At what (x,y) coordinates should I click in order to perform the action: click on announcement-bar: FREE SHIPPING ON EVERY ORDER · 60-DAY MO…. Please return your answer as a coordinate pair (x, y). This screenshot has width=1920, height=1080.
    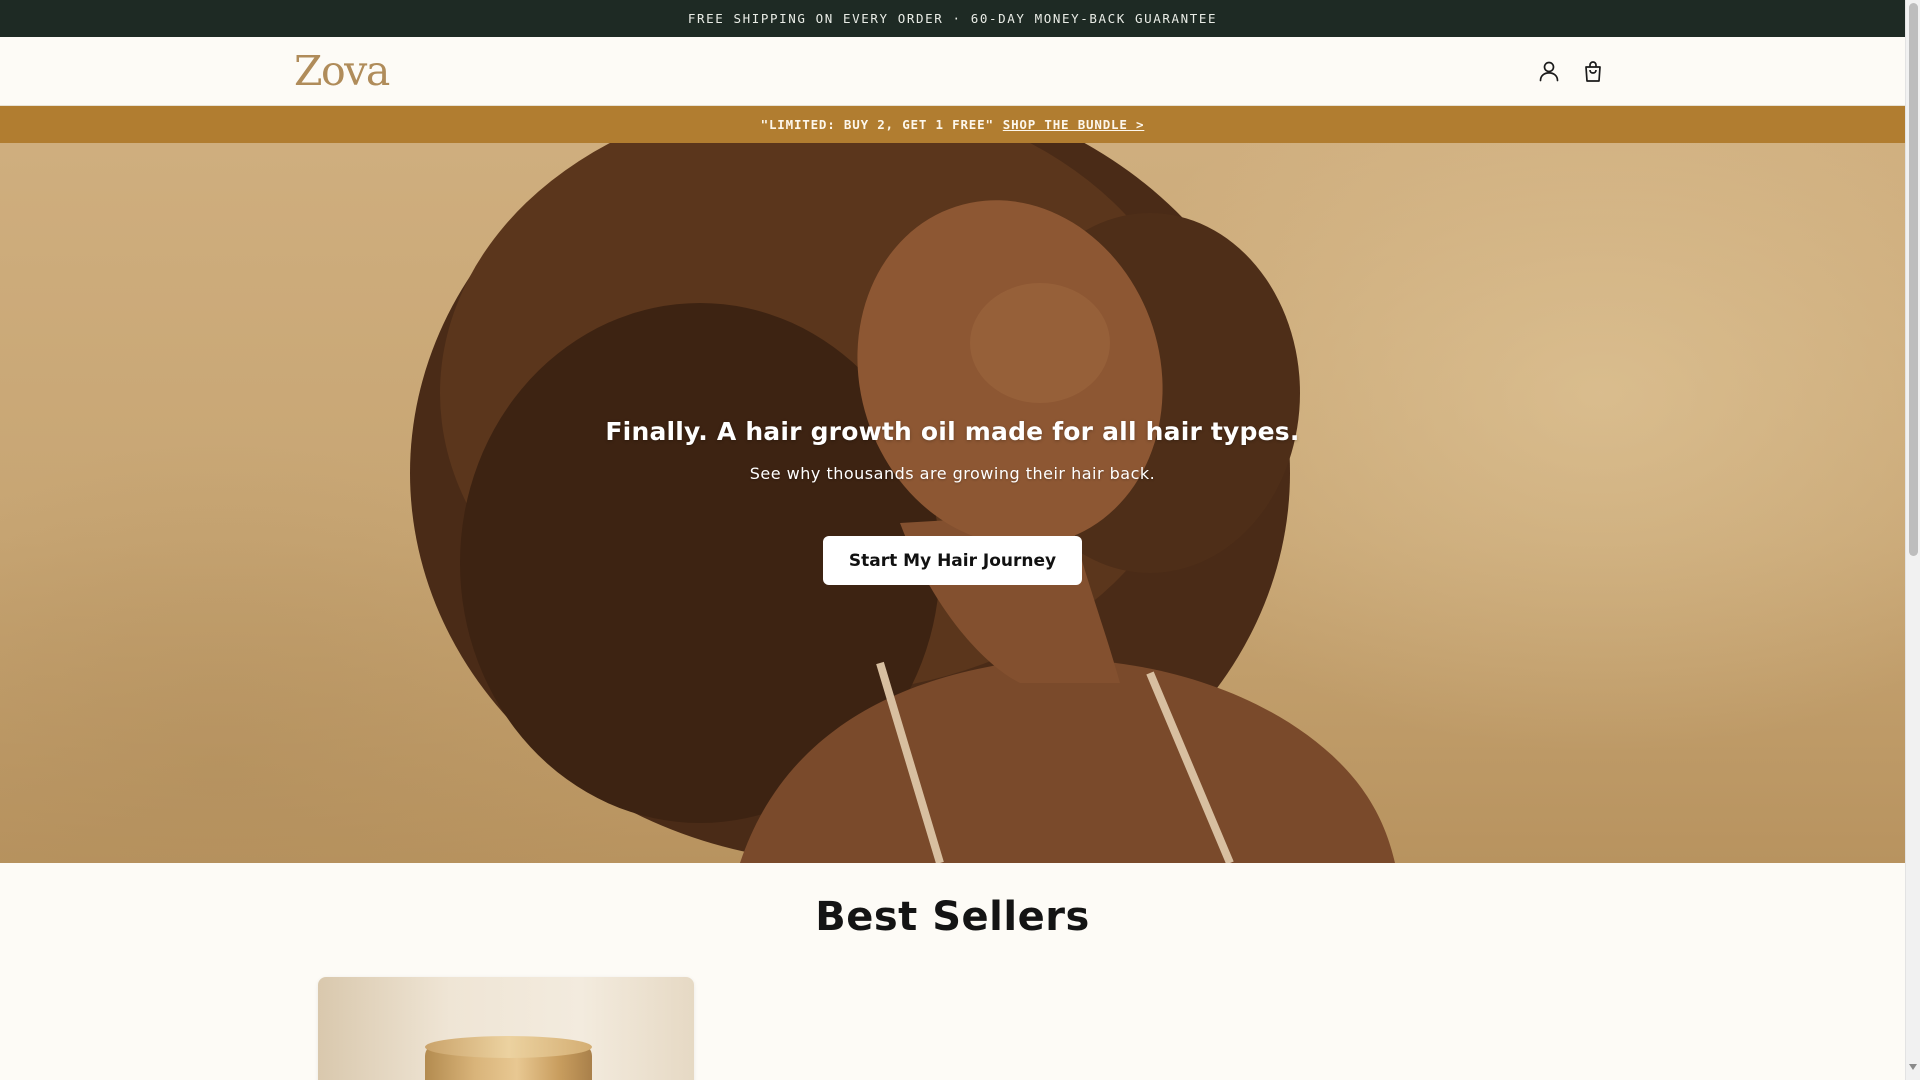
    Looking at the image, I should click on (952, 18).